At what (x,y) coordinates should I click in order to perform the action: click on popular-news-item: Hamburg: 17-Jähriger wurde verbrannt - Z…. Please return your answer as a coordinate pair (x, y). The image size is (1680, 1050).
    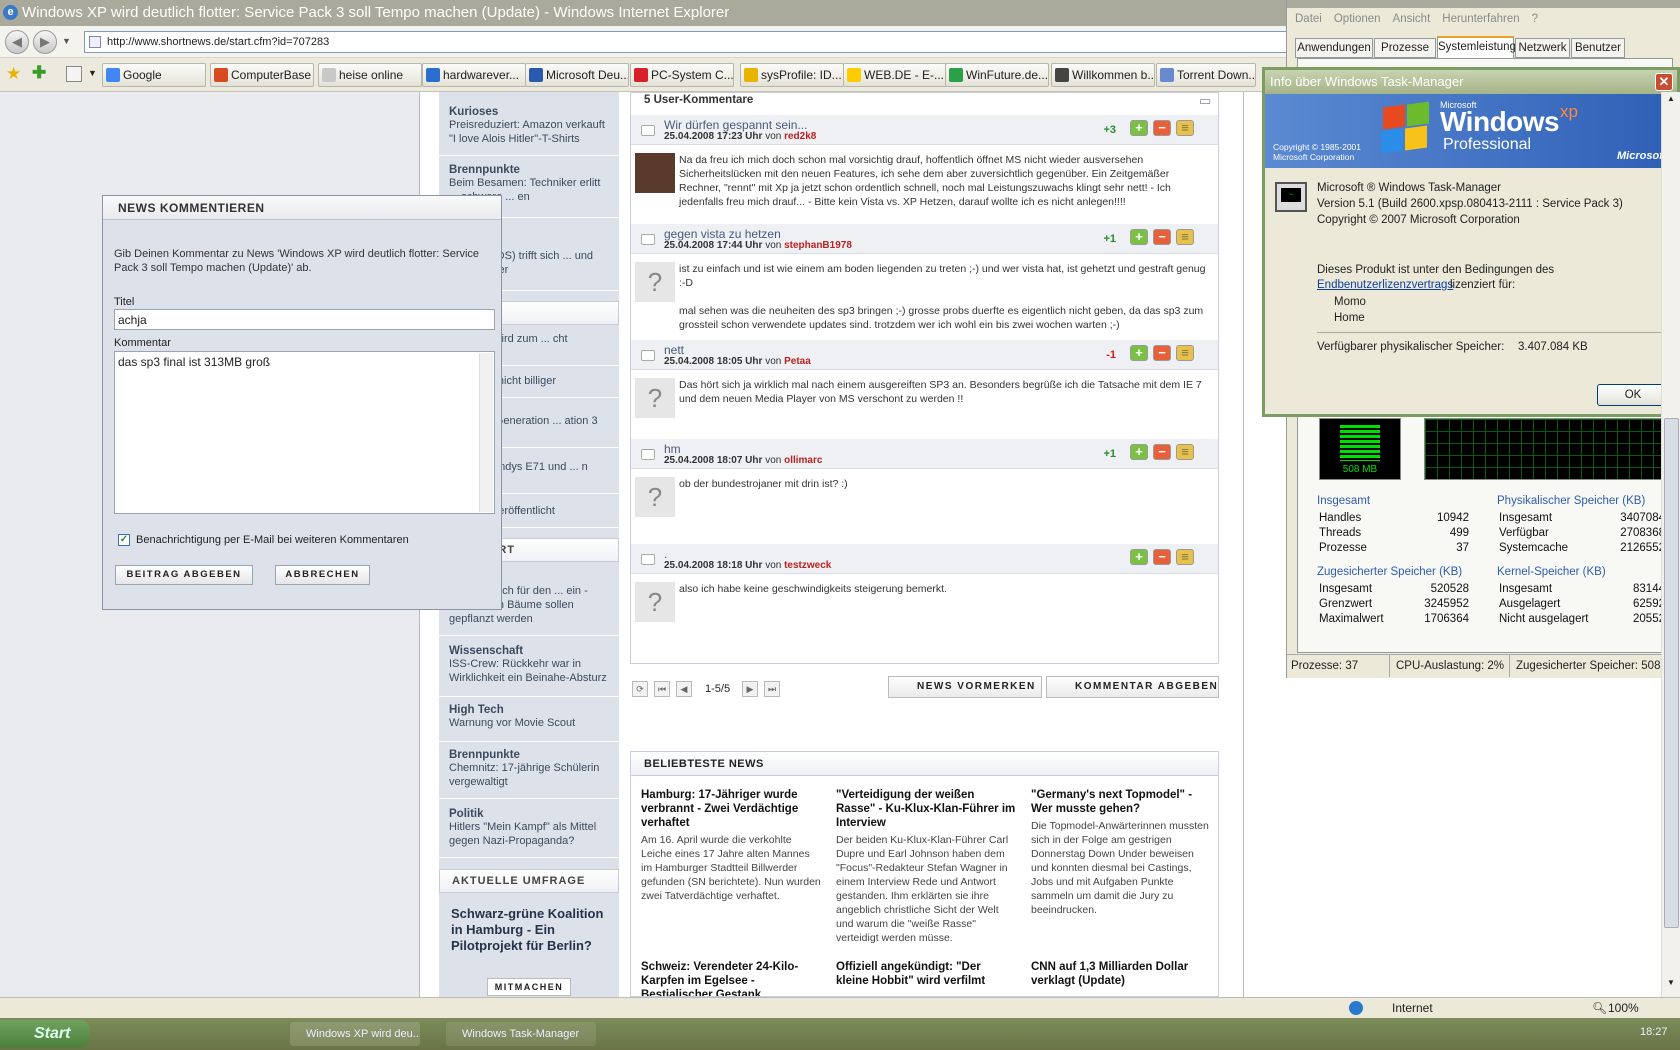
    Looking at the image, I should click on (731, 845).